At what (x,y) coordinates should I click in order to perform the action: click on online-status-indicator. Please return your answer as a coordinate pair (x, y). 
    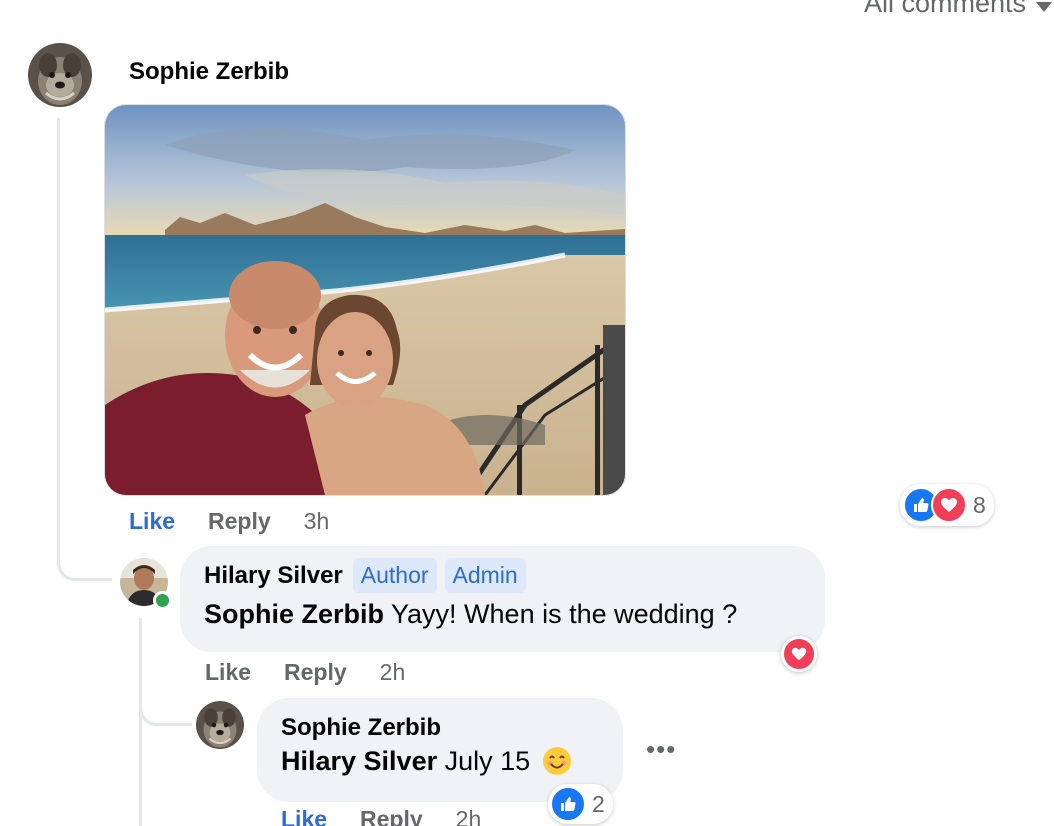
    Looking at the image, I should click on (162, 600).